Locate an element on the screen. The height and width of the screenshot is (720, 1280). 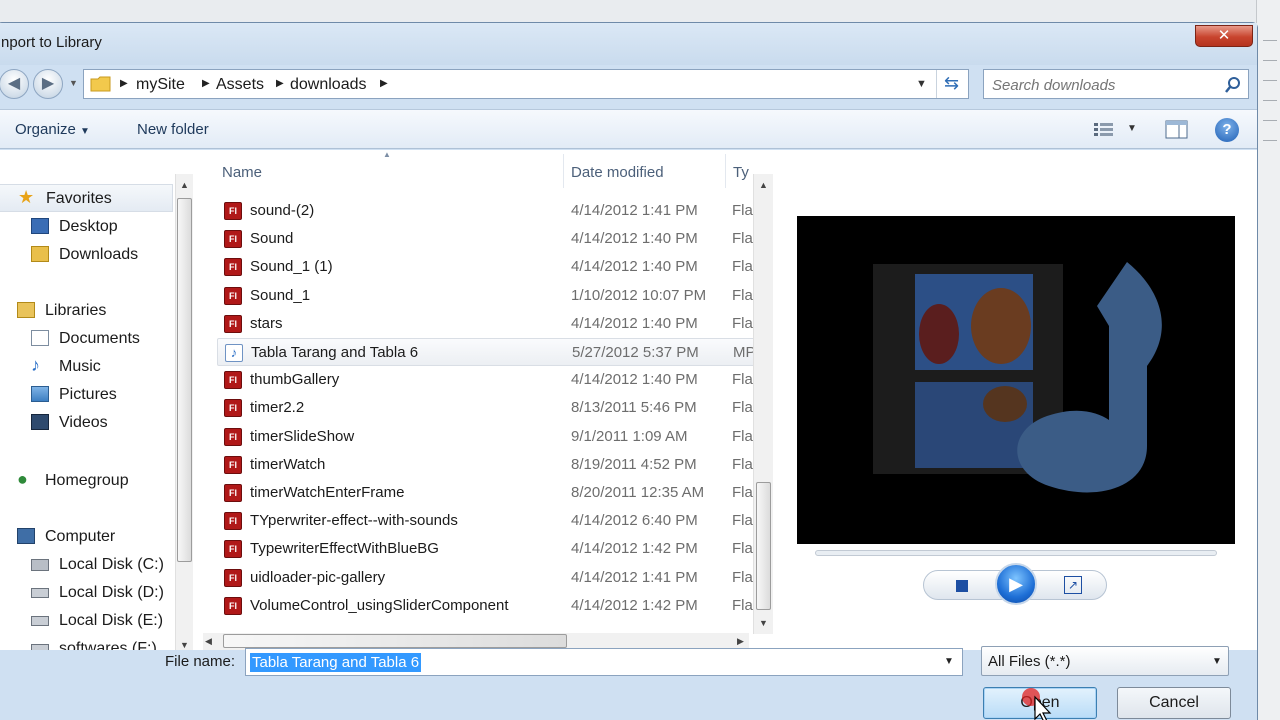
nav-desktop: Desktop is located at coordinates (86, 227).